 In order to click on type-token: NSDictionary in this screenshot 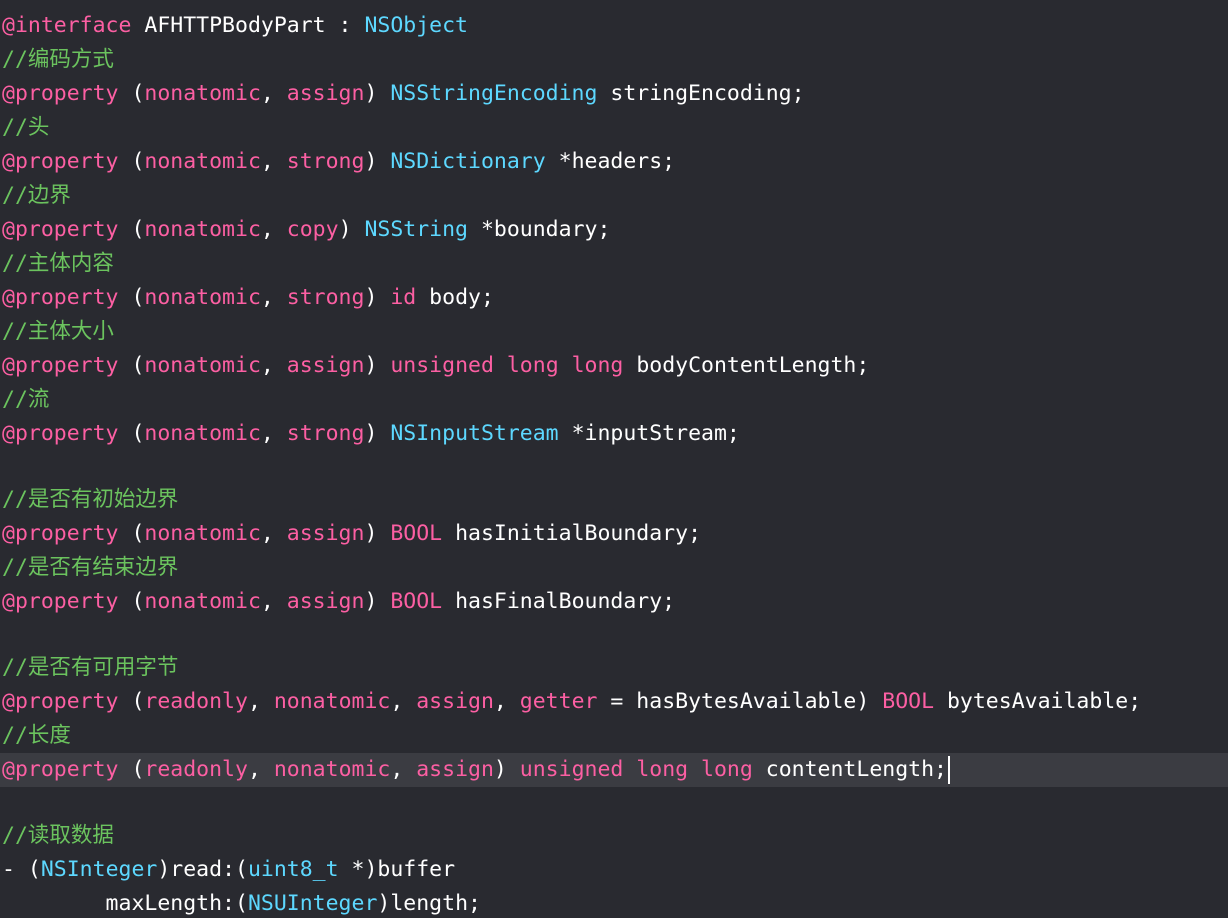, I will do `click(468, 161)`.